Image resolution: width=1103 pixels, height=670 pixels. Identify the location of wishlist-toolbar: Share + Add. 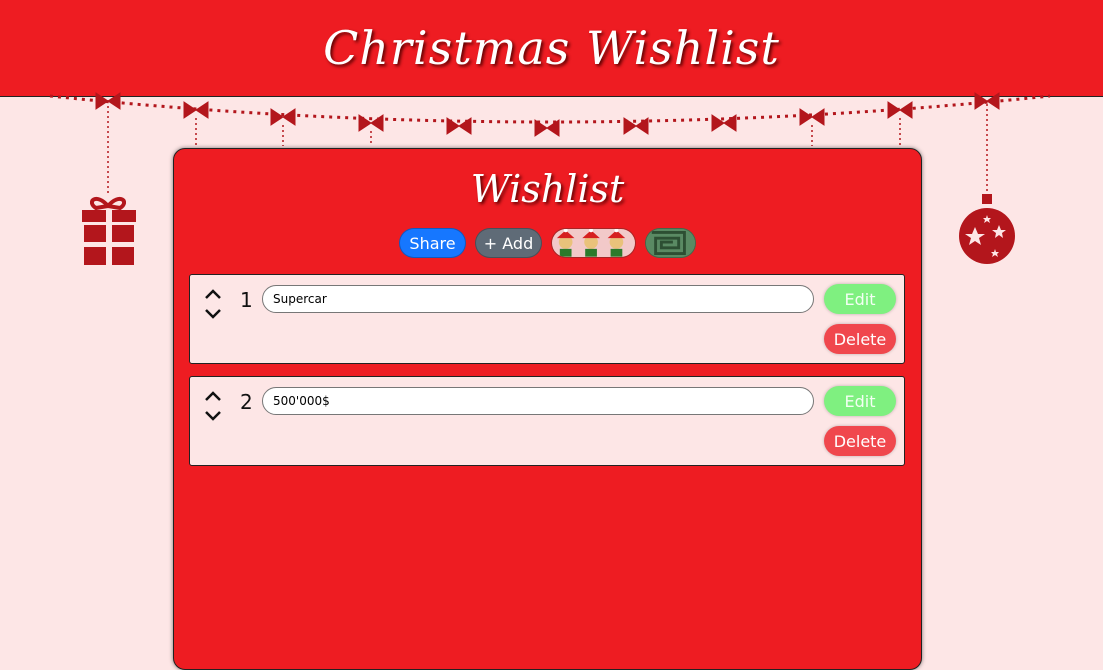
(547, 244).